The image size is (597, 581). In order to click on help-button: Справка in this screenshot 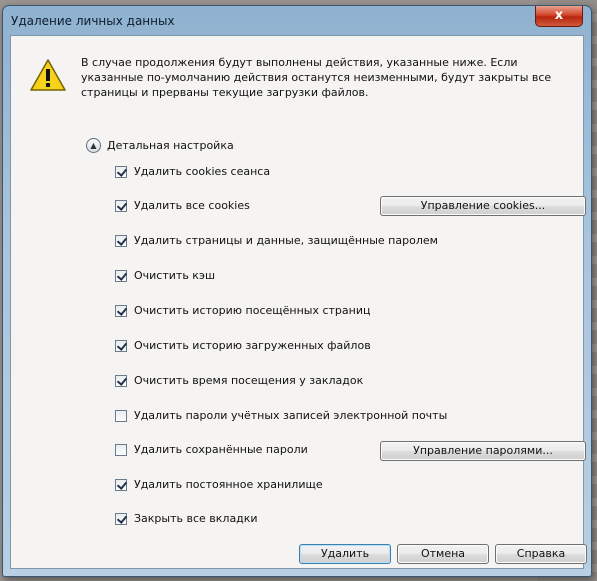, I will do `click(541, 554)`.